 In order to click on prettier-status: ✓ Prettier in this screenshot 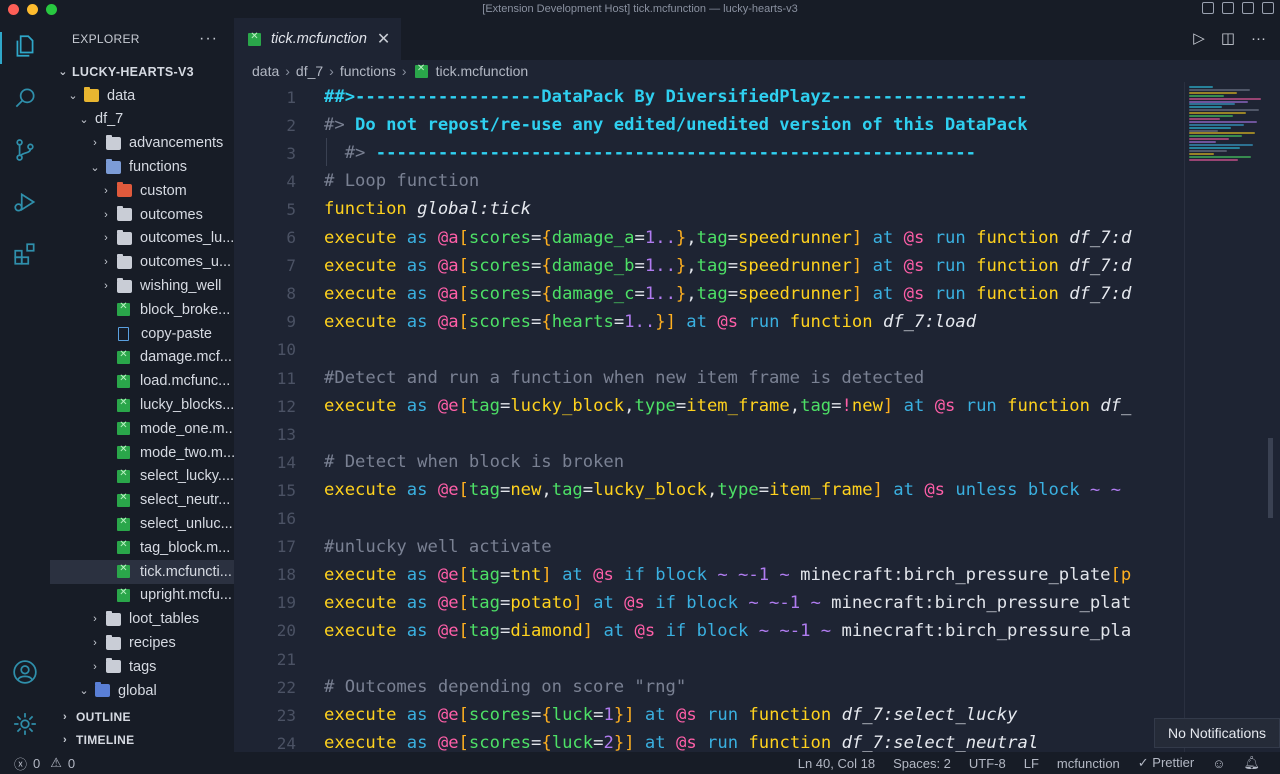, I will do `click(1166, 763)`.